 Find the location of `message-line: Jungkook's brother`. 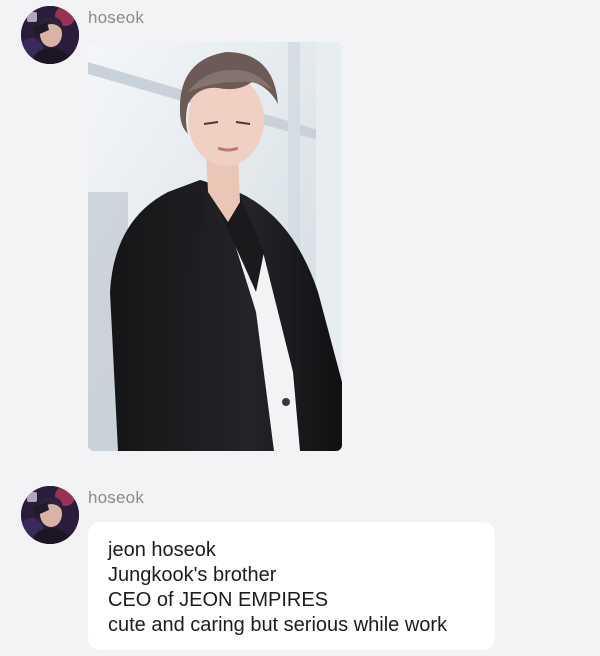

message-line: Jungkook's brother is located at coordinates (192, 575).